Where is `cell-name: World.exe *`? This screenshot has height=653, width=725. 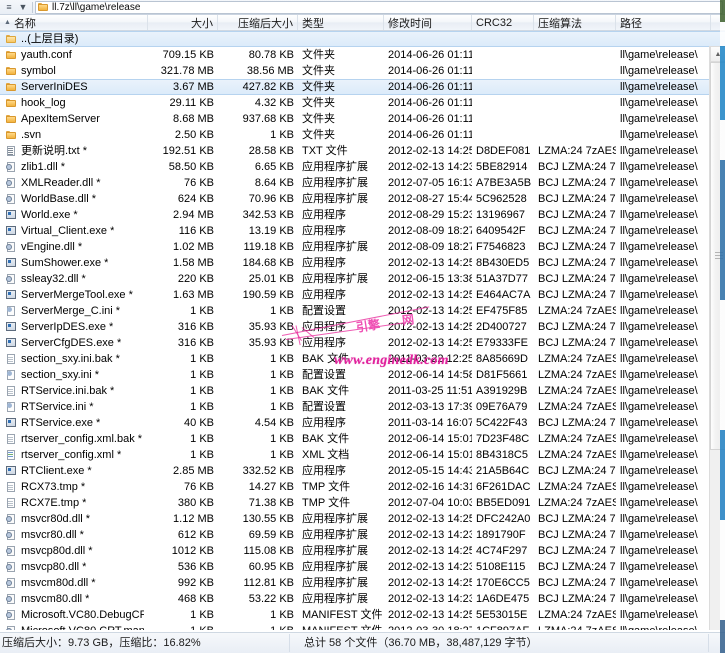 cell-name: World.exe * is located at coordinates (74, 215).